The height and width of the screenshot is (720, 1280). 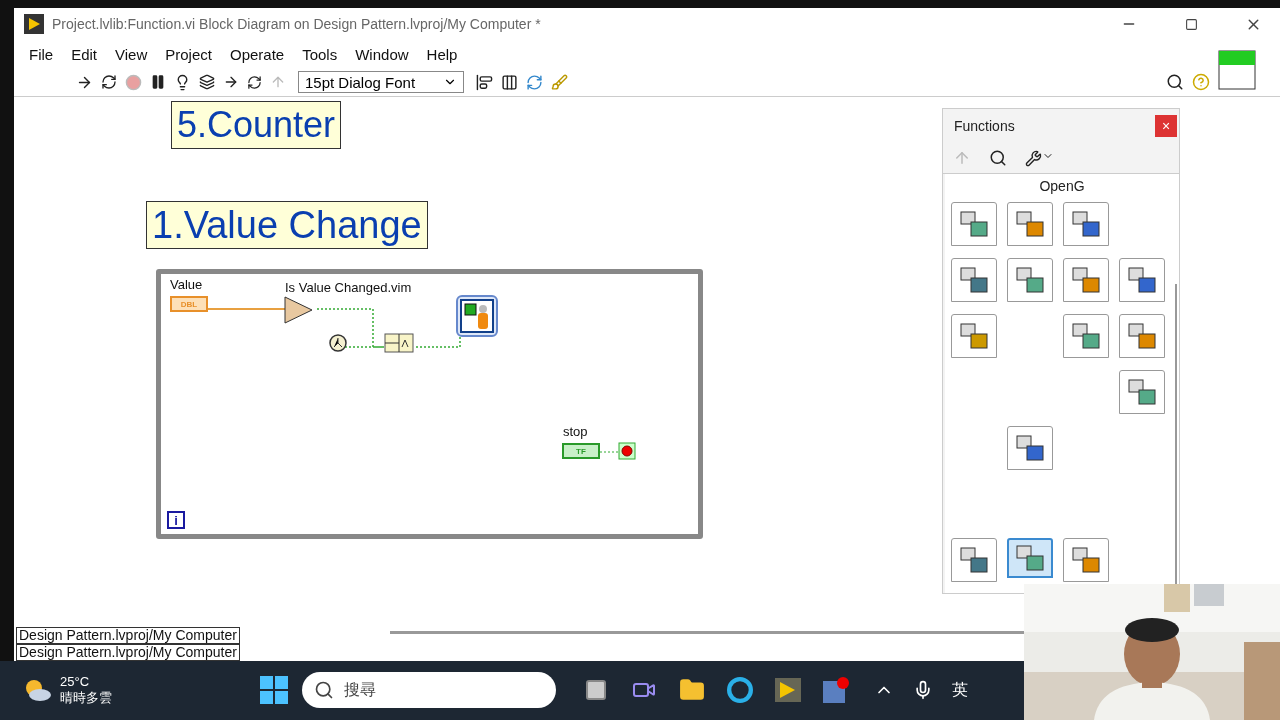 I want to click on menu-item: File, so click(x=41, y=54).